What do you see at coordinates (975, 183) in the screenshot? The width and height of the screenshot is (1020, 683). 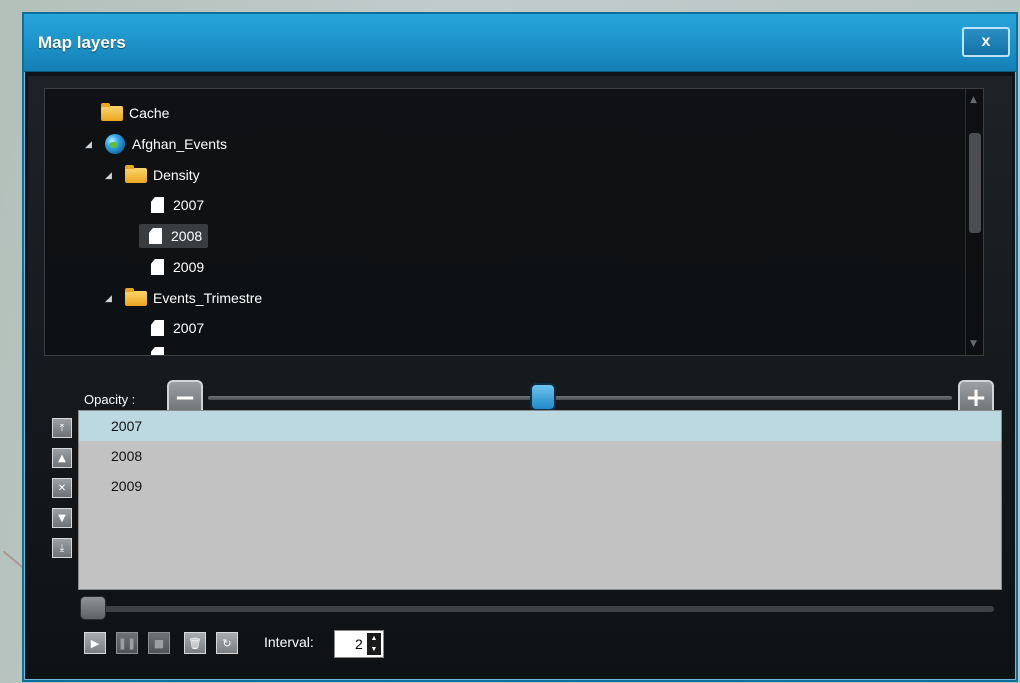 I see `scroll-thumb` at bounding box center [975, 183].